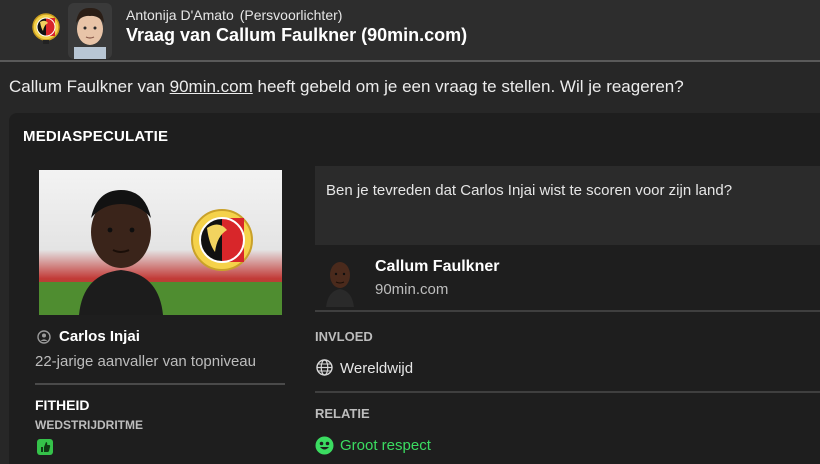 This screenshot has width=820, height=464. I want to click on player-name-row: Carlos Injai, so click(88, 336).